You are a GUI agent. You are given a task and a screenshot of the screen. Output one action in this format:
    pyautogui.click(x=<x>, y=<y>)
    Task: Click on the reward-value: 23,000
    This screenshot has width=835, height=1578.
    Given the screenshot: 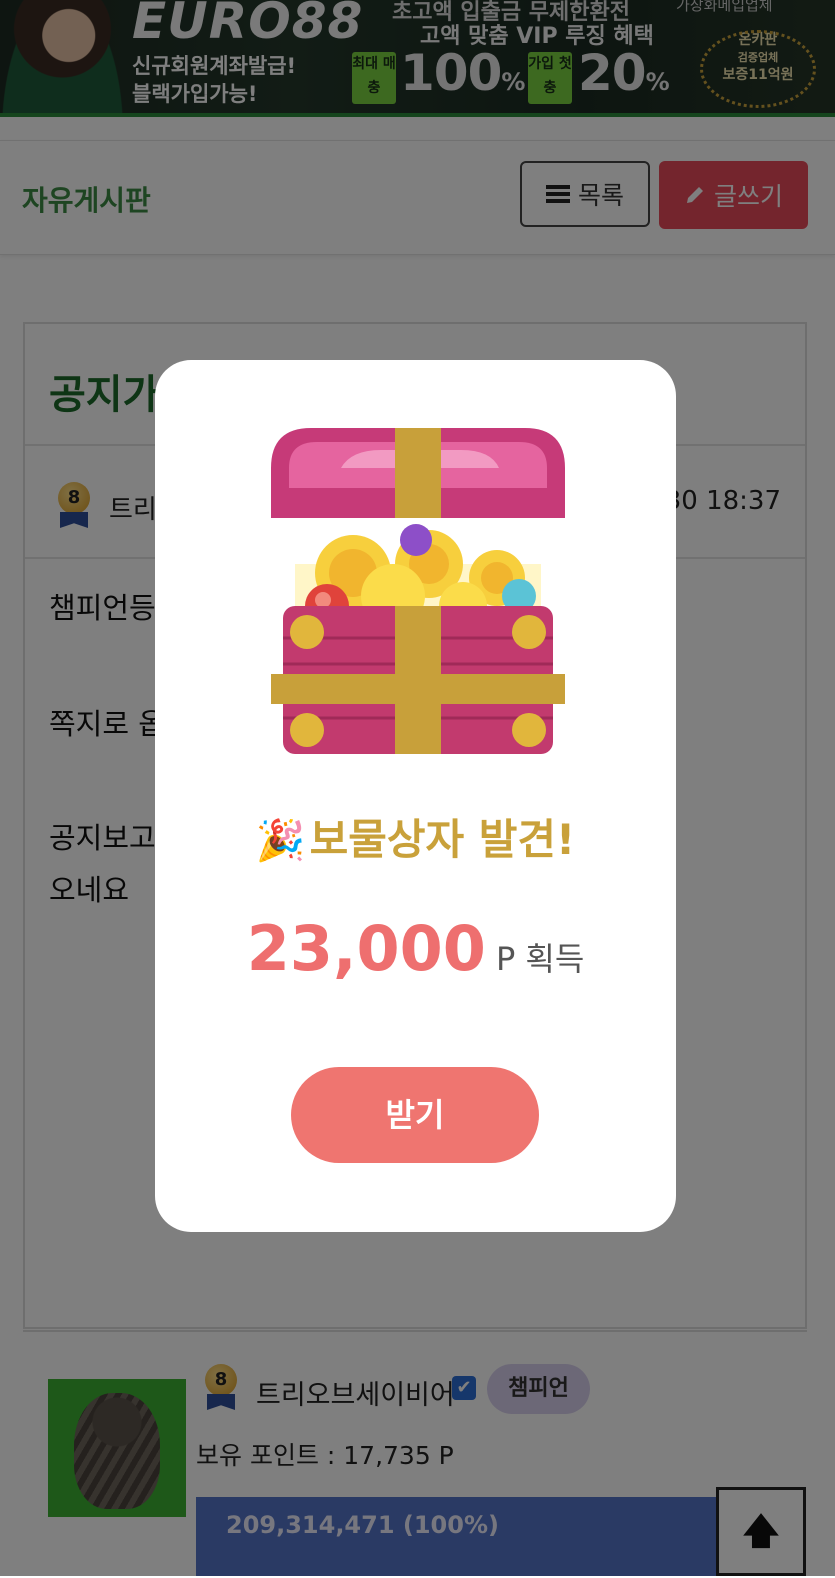 What is the action you would take?
    pyautogui.click(x=366, y=948)
    